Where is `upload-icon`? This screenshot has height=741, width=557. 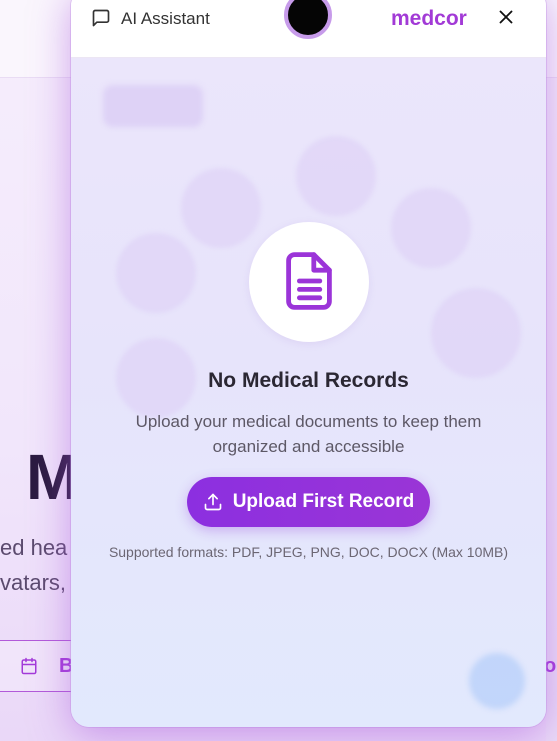
upload-icon is located at coordinates (213, 502).